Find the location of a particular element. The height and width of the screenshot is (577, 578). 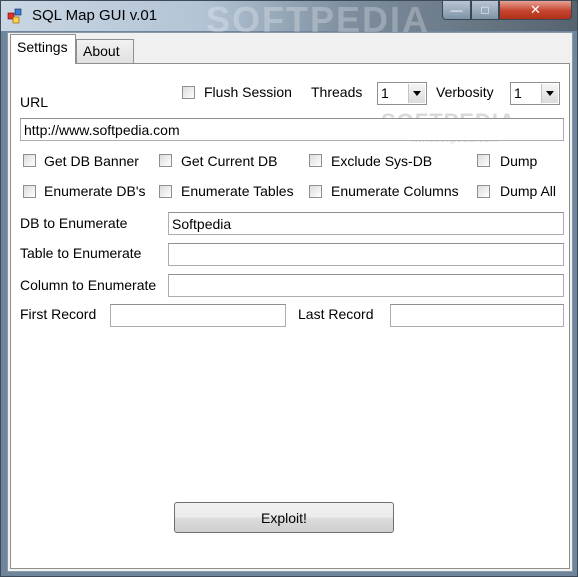

enumerate-dbs-checkbox is located at coordinates (29, 191).